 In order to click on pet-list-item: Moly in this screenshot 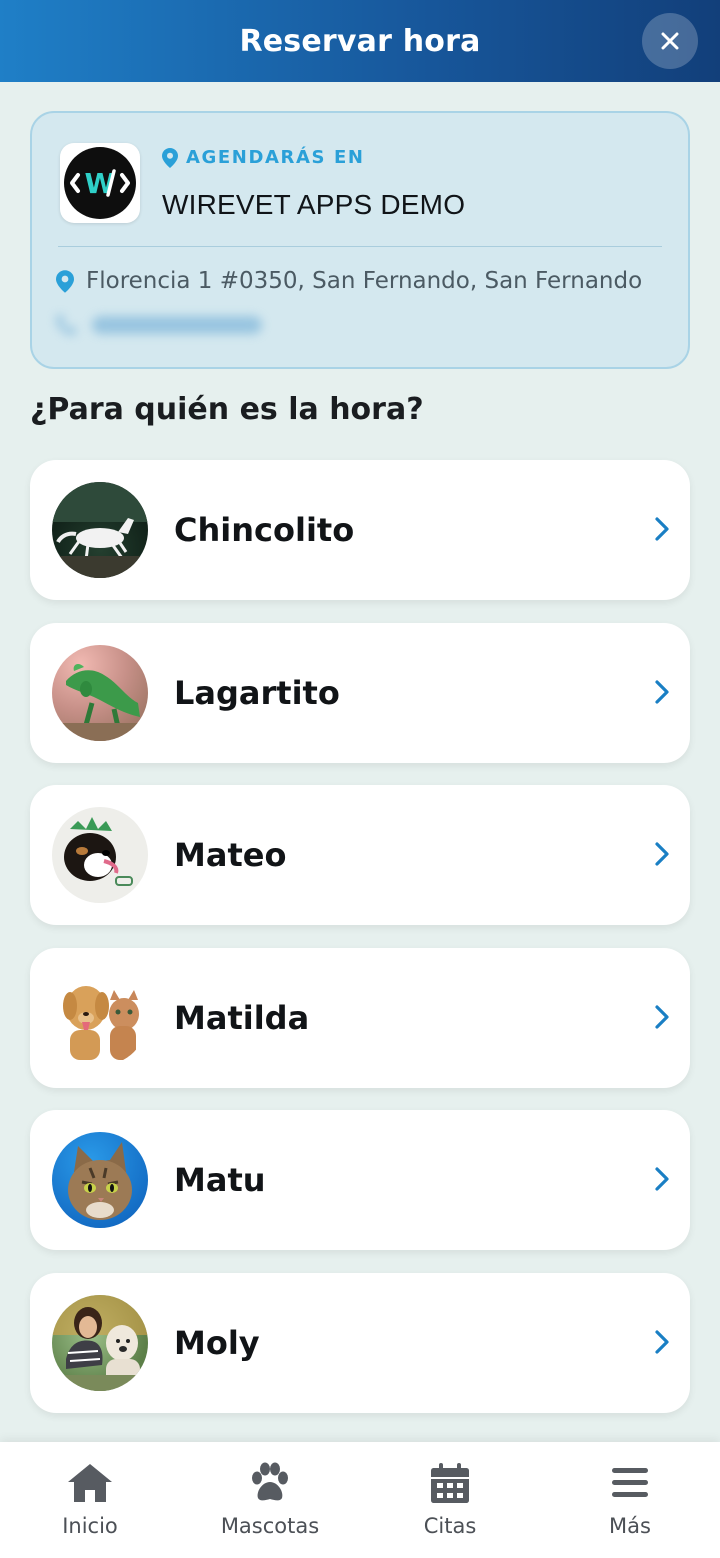, I will do `click(360, 1342)`.